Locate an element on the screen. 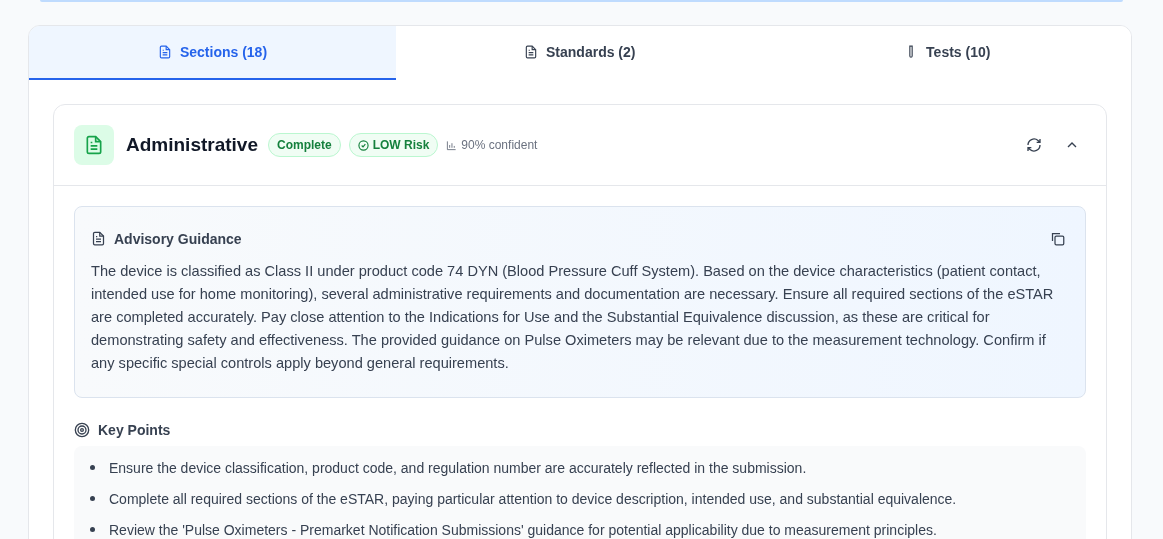 The height and width of the screenshot is (539, 1163). check-circle-icon is located at coordinates (363, 145).